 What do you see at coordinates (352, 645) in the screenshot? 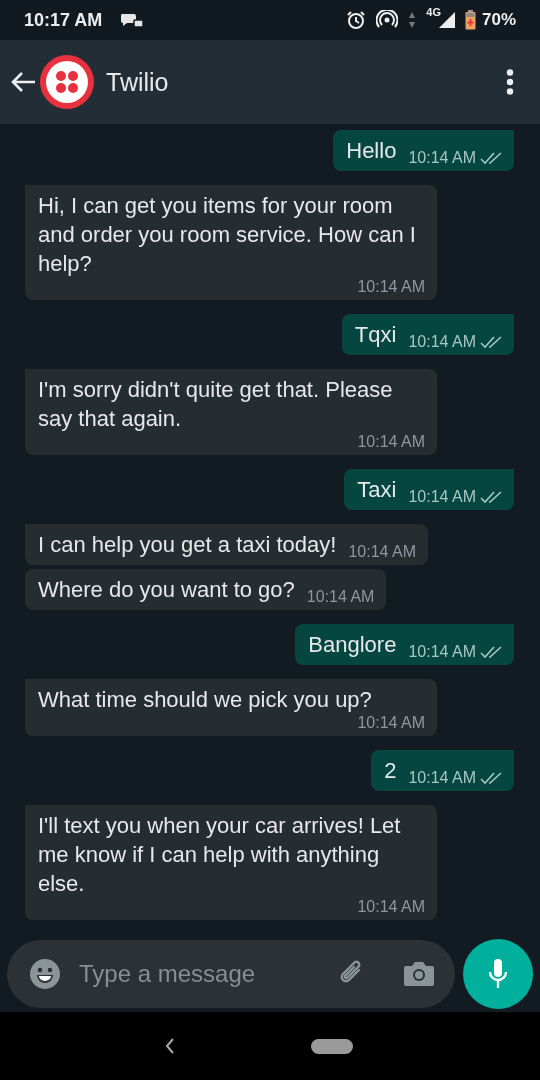
I see `message-text: Banglore` at bounding box center [352, 645].